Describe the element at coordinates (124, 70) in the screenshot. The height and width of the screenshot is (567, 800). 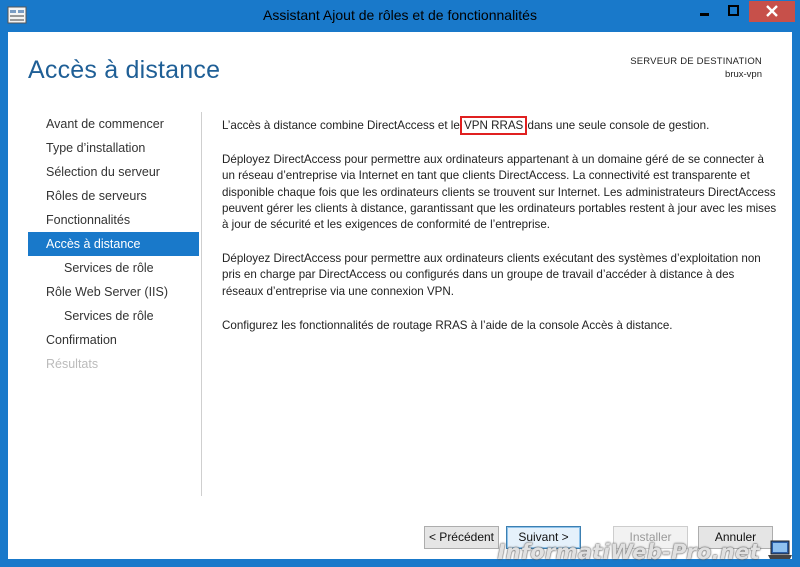
I see `page-title: Accès à distance` at that location.